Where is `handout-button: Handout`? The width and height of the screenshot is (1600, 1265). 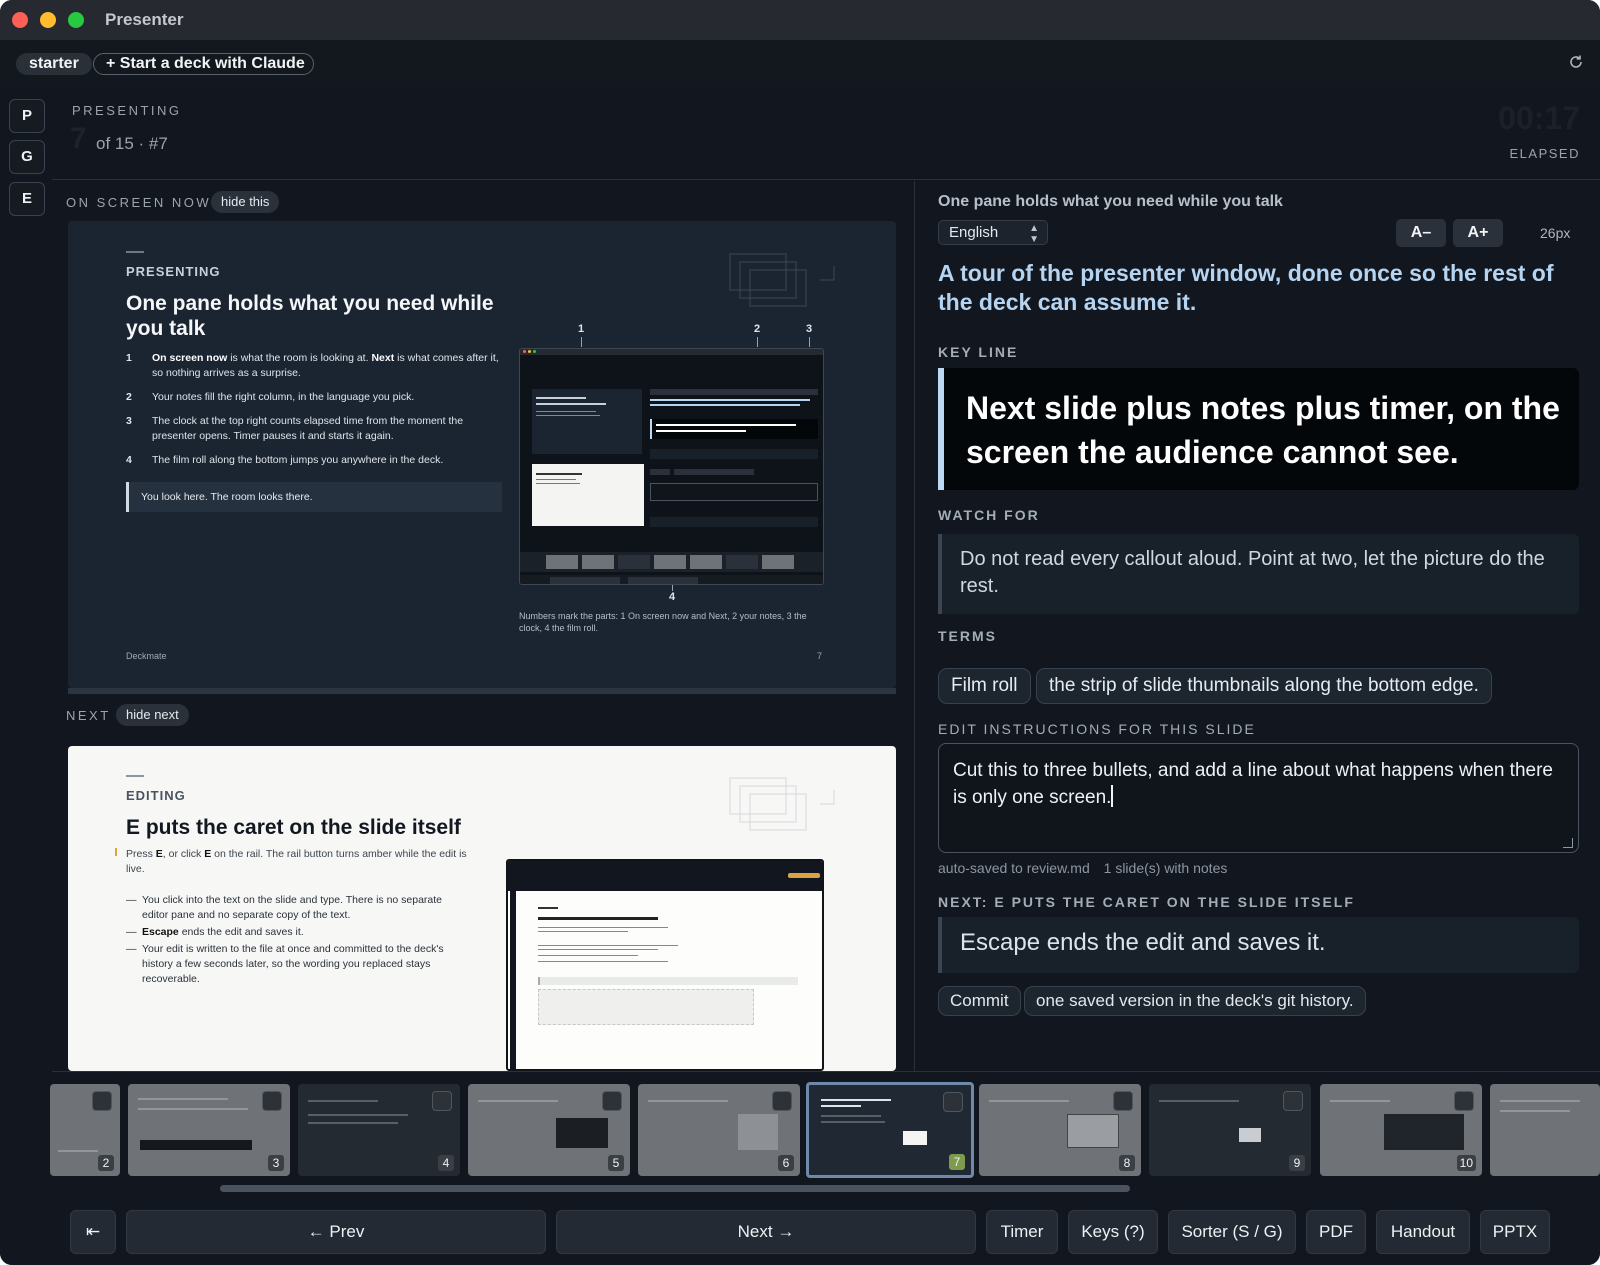
handout-button: Handout is located at coordinates (1423, 1232).